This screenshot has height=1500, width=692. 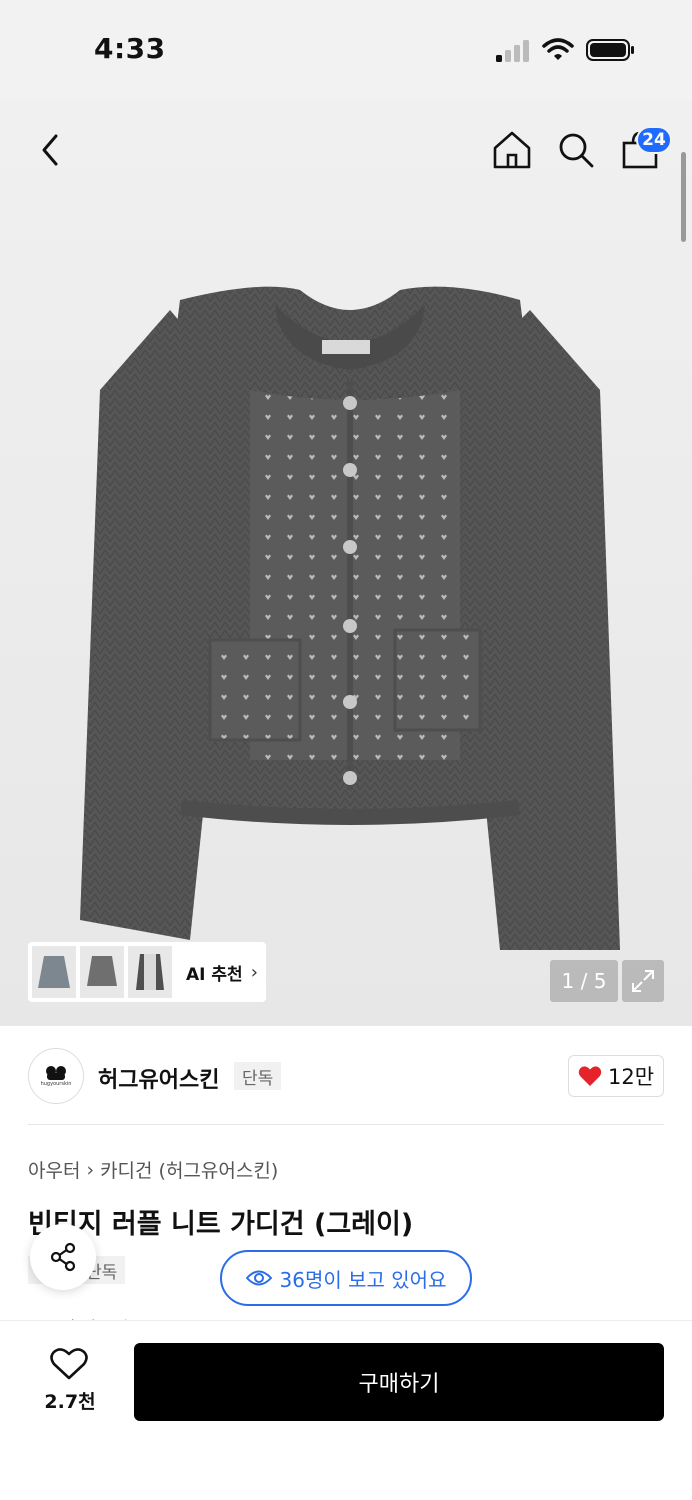 I want to click on brand-logo-mark, so click(x=56, y=1073).